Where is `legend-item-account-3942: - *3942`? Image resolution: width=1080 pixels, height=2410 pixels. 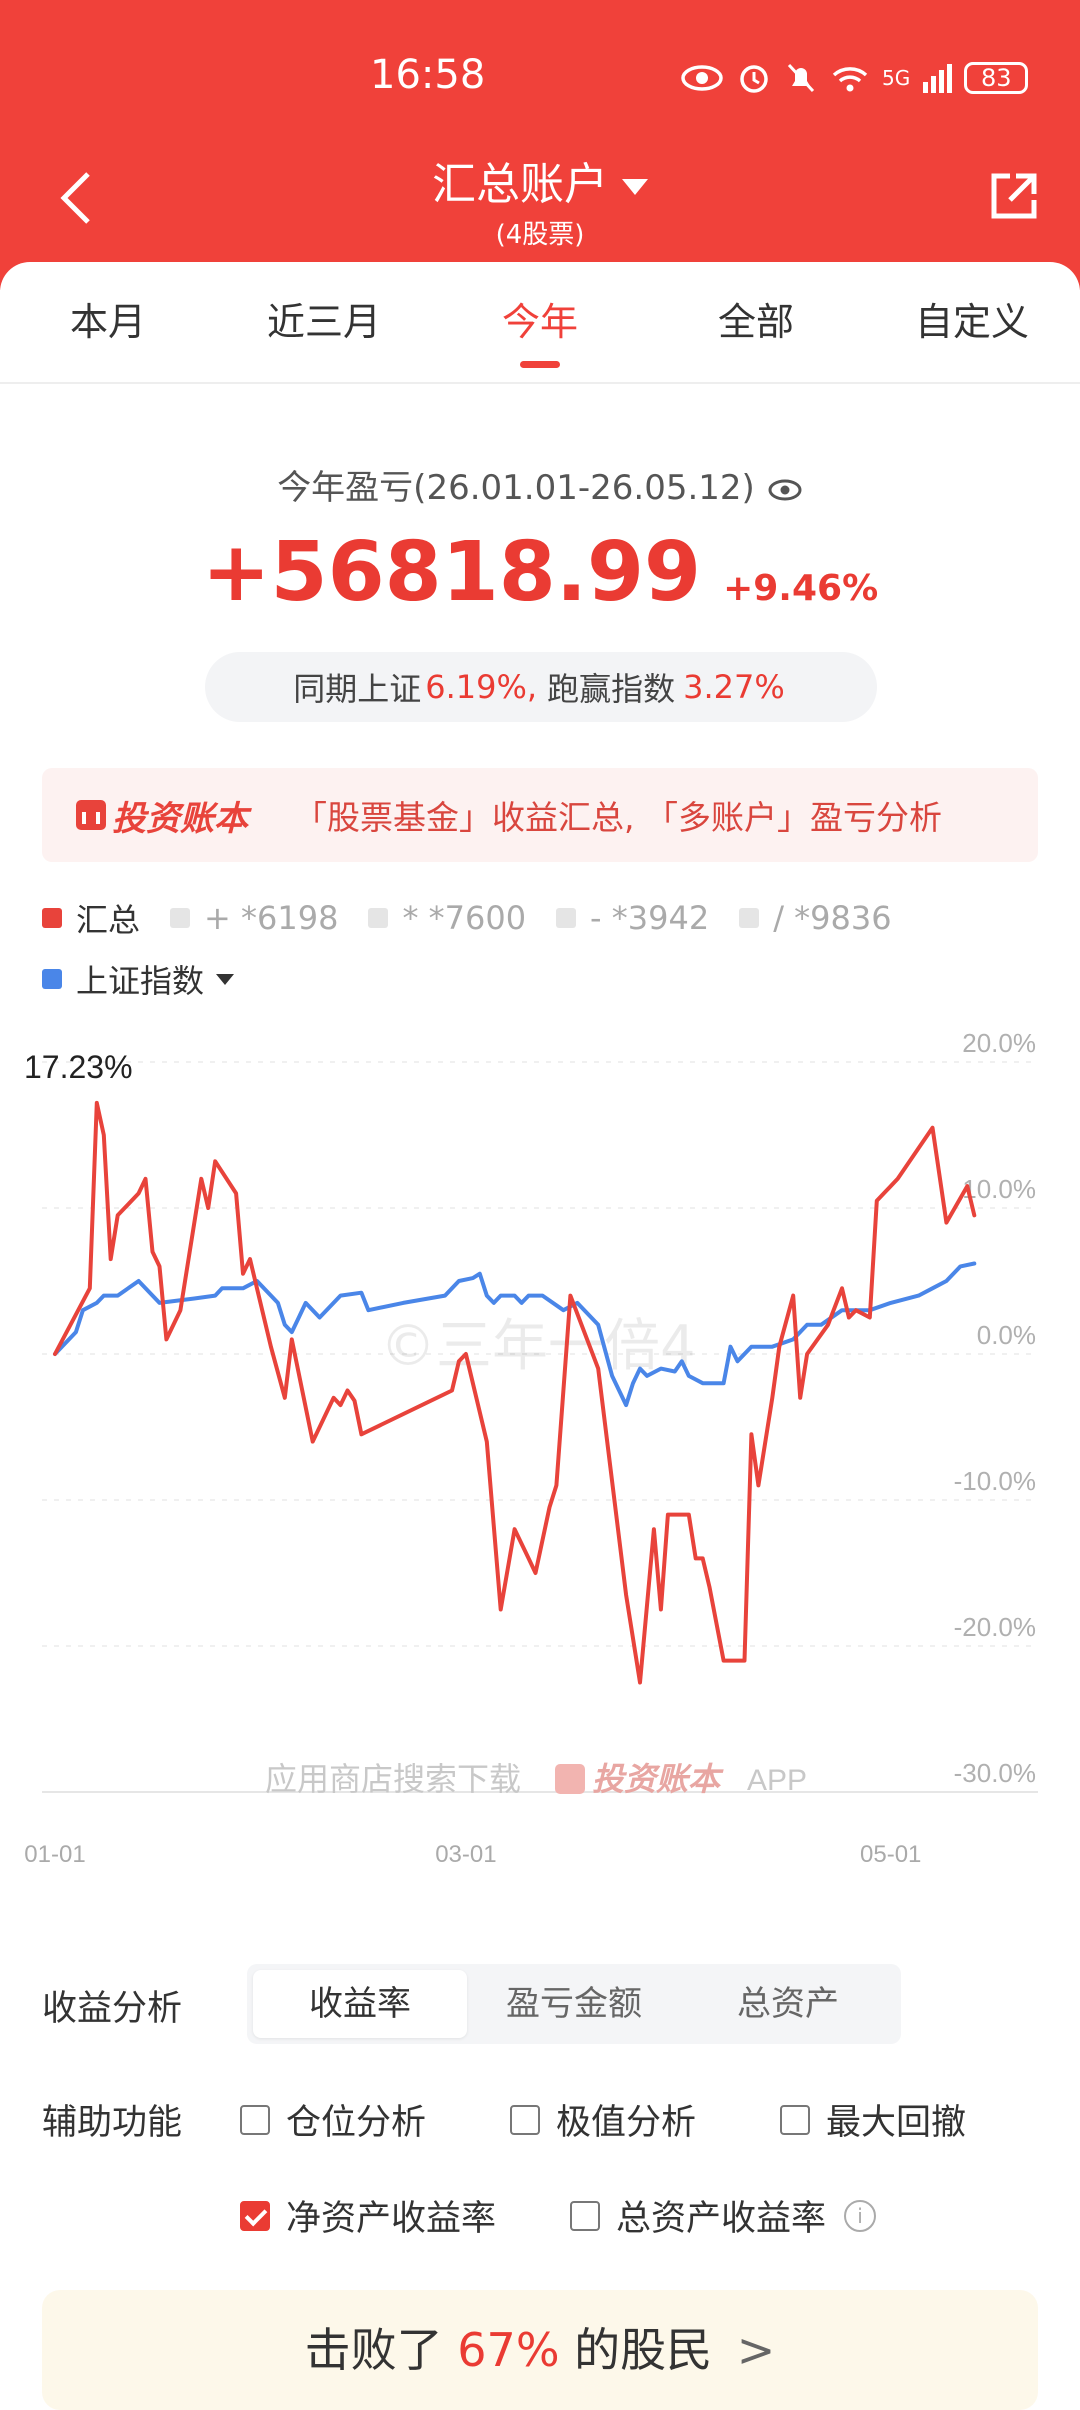
legend-item-account-3942: - *3942 is located at coordinates (632, 918).